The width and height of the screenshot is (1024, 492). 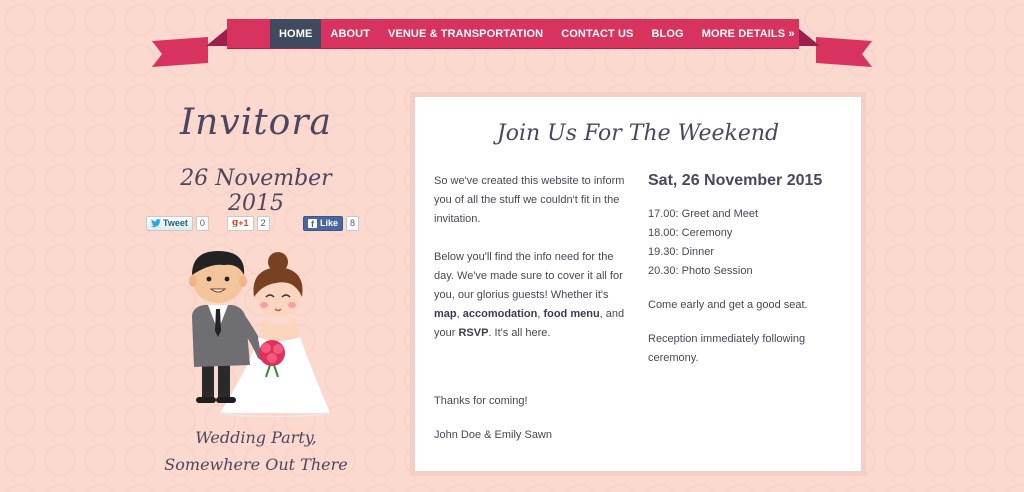 What do you see at coordinates (353, 223) in the screenshot?
I see `facebook-like-count: 8` at bounding box center [353, 223].